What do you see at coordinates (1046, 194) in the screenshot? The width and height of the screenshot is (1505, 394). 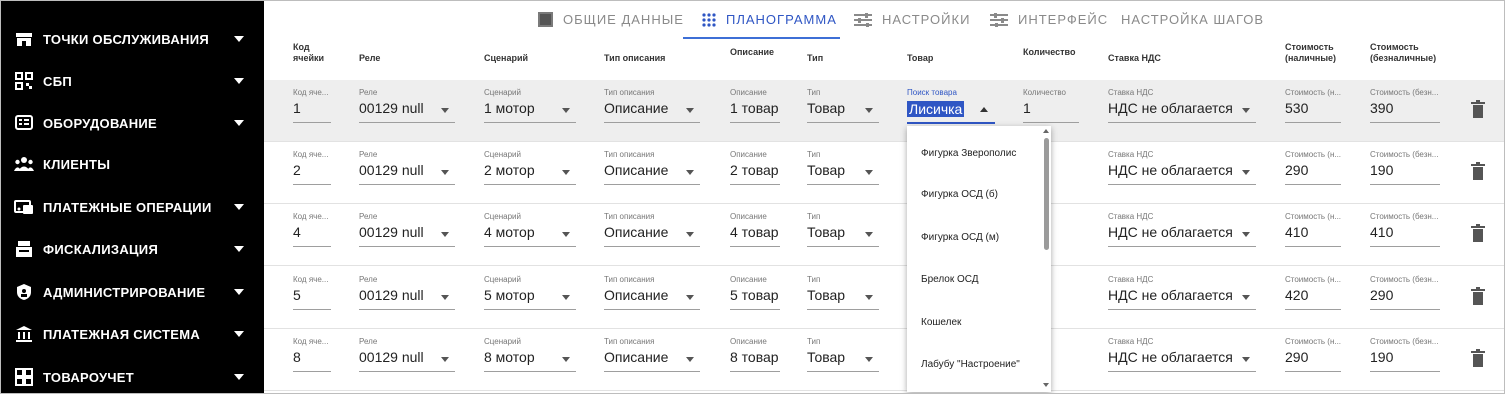 I see `scrollbar-thumb` at bounding box center [1046, 194].